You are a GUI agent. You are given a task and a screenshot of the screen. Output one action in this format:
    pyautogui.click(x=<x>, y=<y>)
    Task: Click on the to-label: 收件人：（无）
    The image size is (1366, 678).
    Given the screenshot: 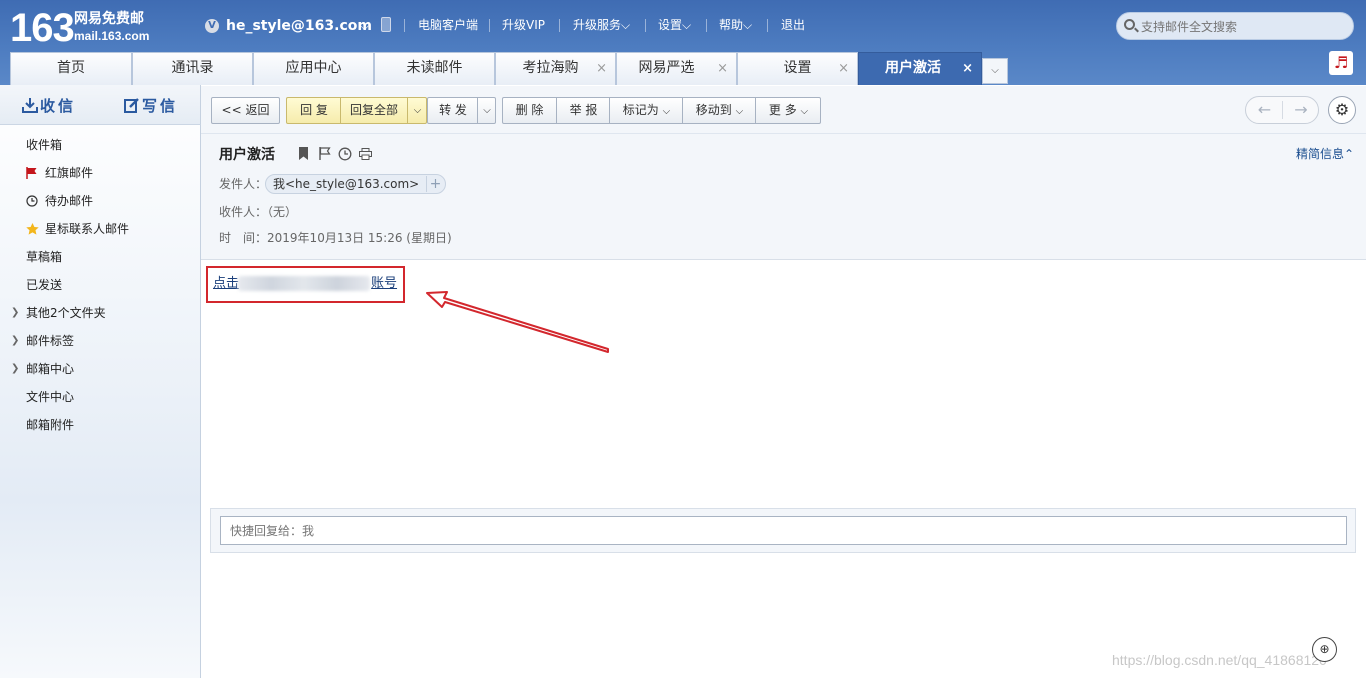 What is the action you would take?
    pyautogui.click(x=258, y=212)
    